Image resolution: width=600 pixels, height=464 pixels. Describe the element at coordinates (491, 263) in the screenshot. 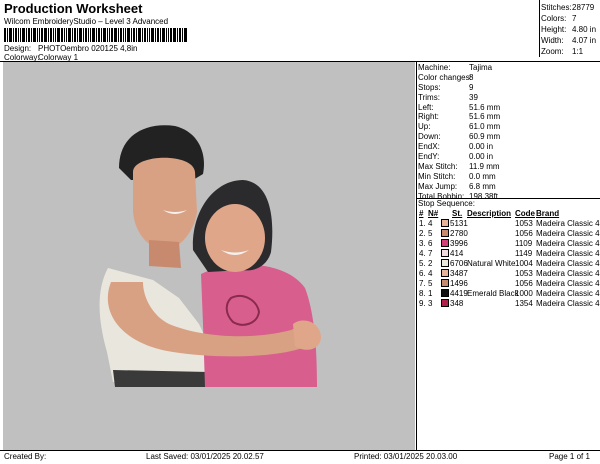

I see `thread-description: Natural White` at that location.